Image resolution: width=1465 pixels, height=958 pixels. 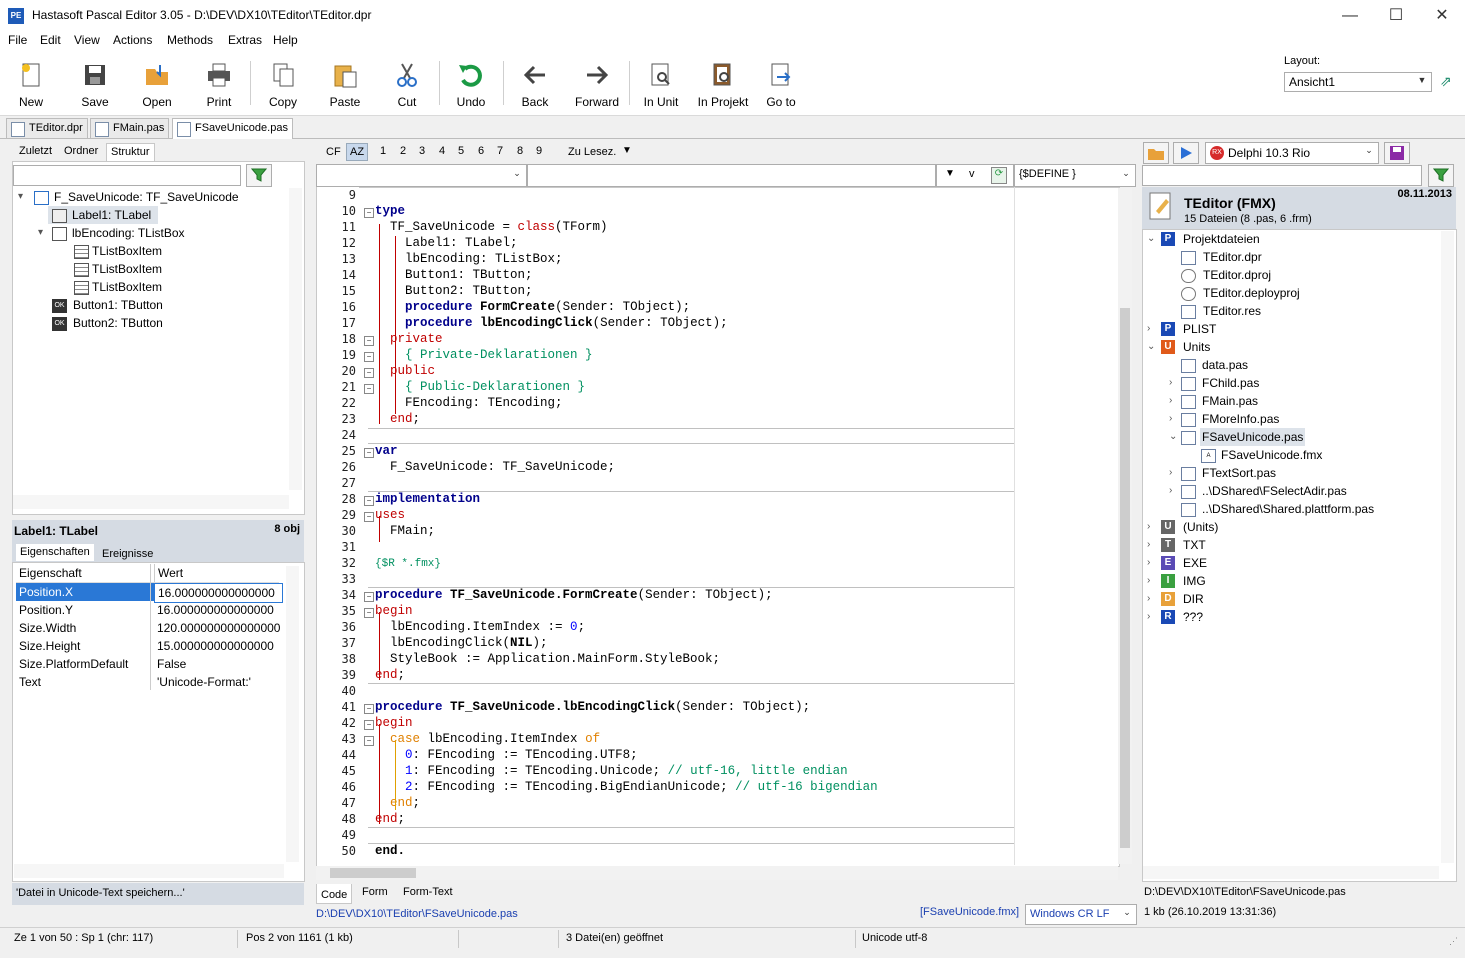 I want to click on project-folder-button, so click(x=1156, y=153).